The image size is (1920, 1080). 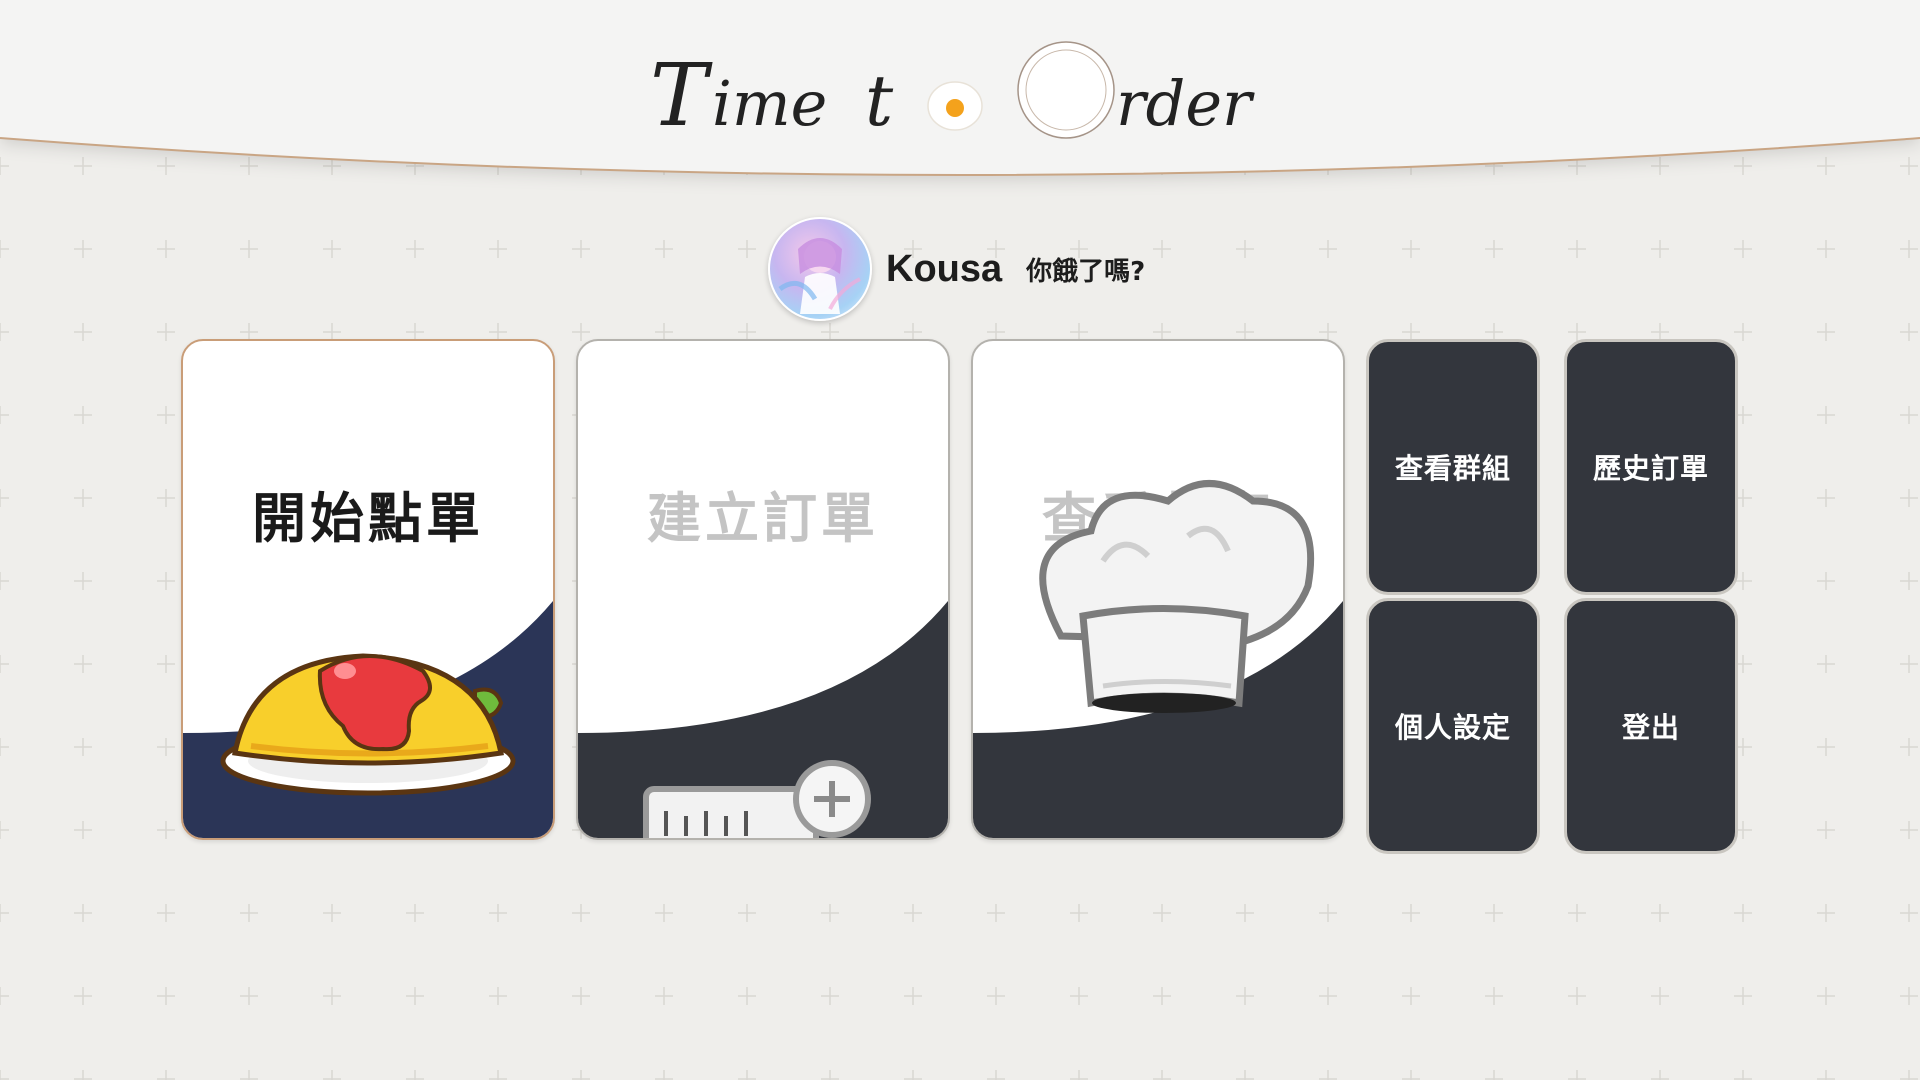 I want to click on svg-text: t, so click(x=879, y=101).